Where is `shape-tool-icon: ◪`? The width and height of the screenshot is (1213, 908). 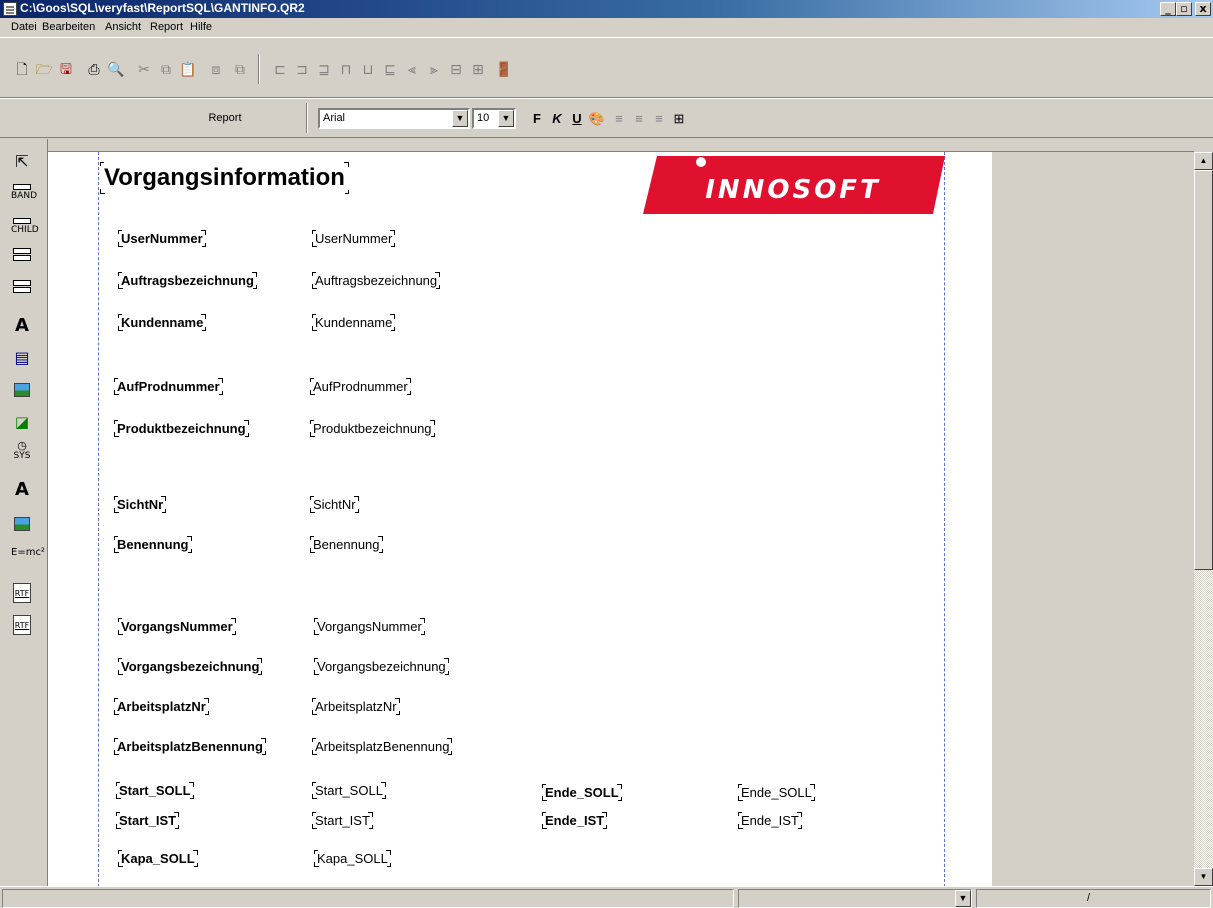
shape-tool-icon: ◪ is located at coordinates (22, 423).